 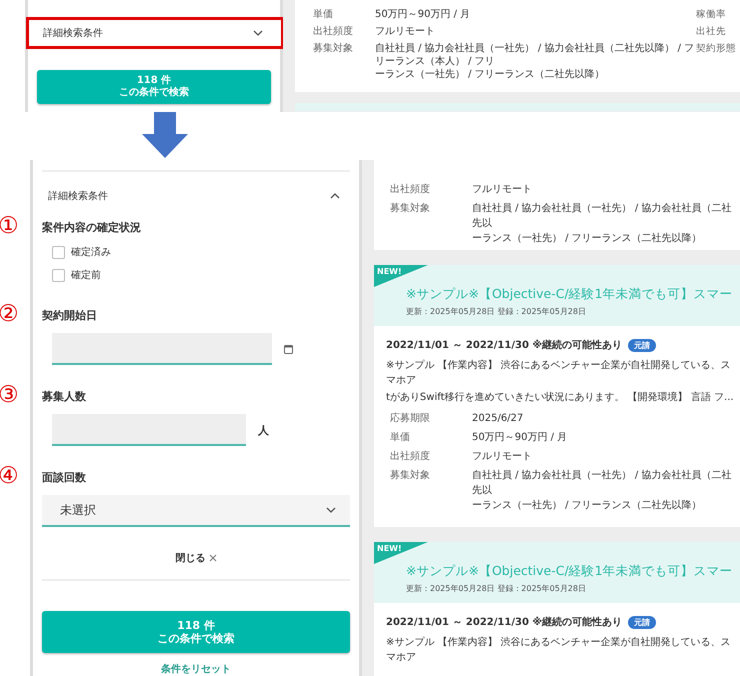 What do you see at coordinates (196, 511) in the screenshot?
I see `select-dropdown: 未選択` at bounding box center [196, 511].